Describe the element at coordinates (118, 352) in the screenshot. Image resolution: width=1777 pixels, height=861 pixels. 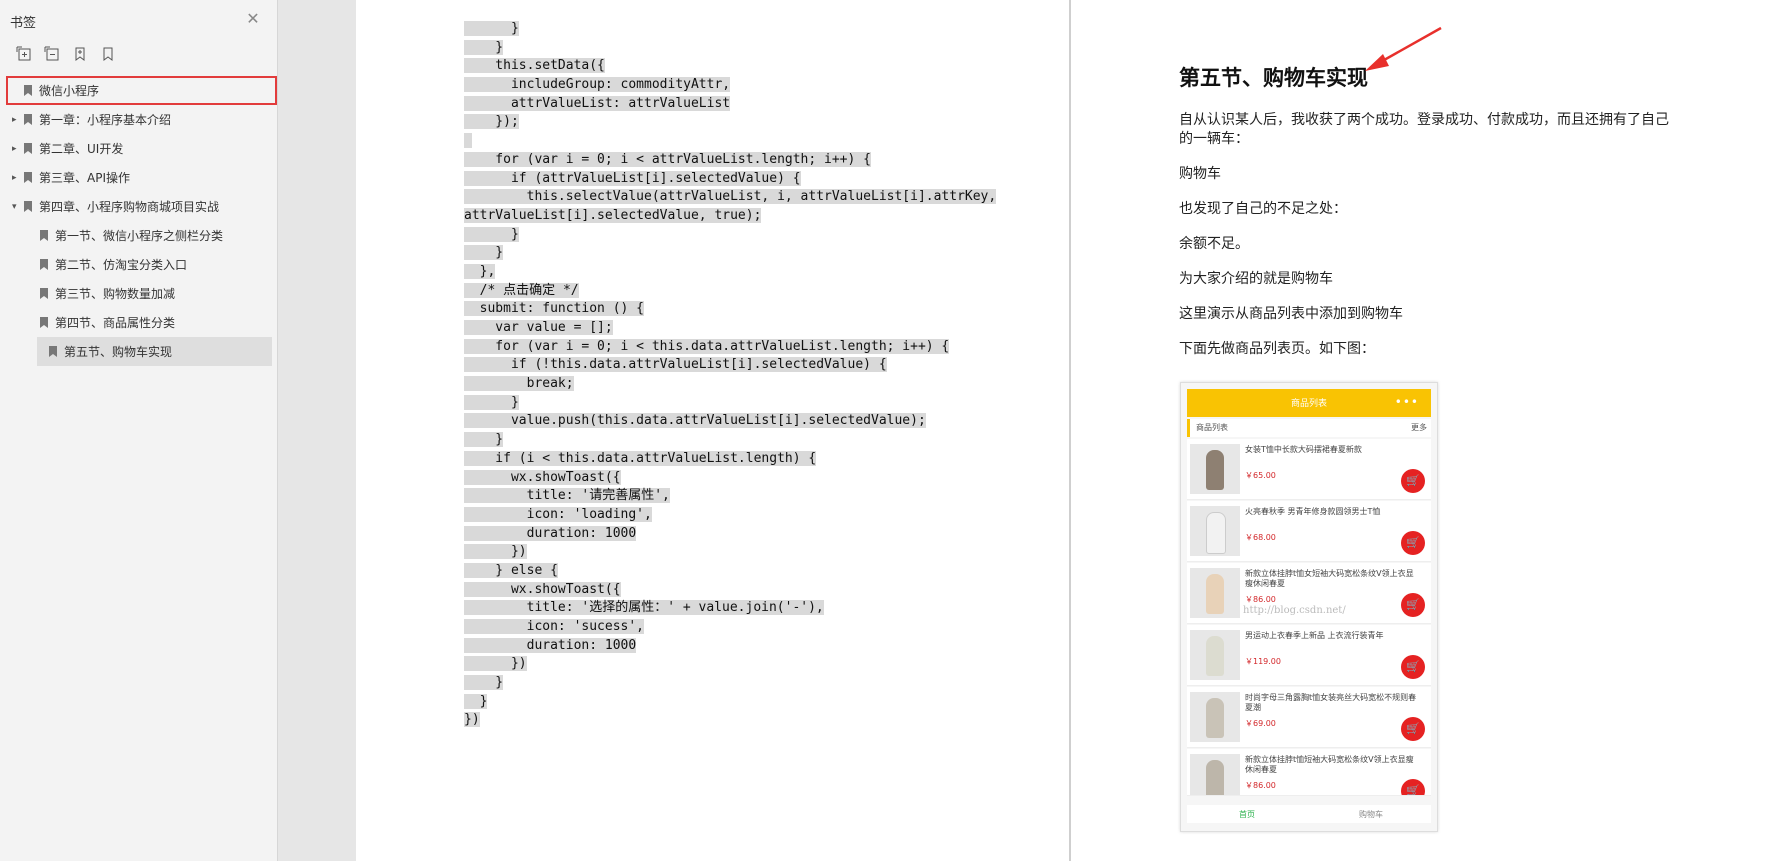
I see `bookmark-label: 第五节、购物车实现` at that location.